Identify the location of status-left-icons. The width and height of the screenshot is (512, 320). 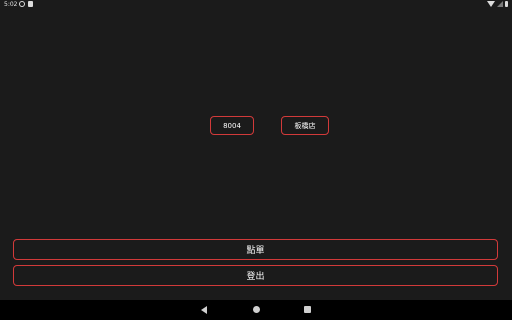
(26, 4).